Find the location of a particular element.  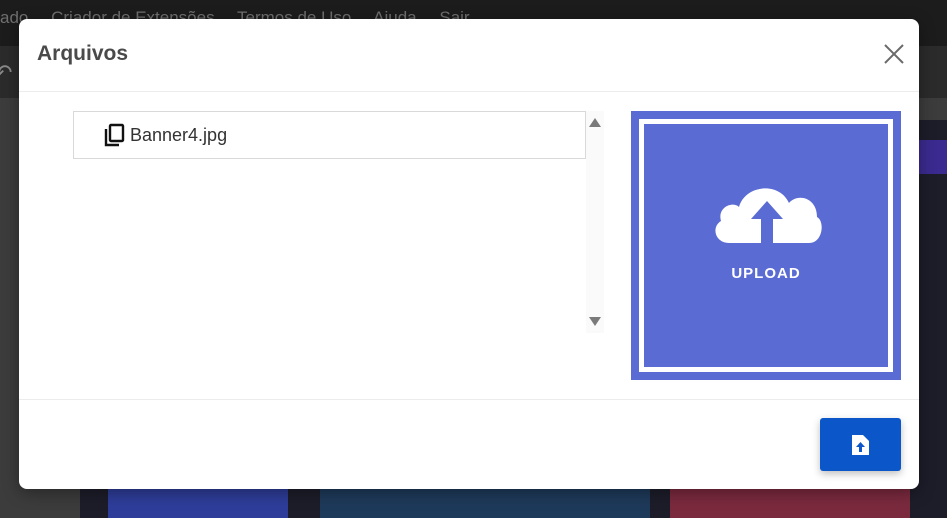

upload-label: UPLOAD is located at coordinates (766, 273).